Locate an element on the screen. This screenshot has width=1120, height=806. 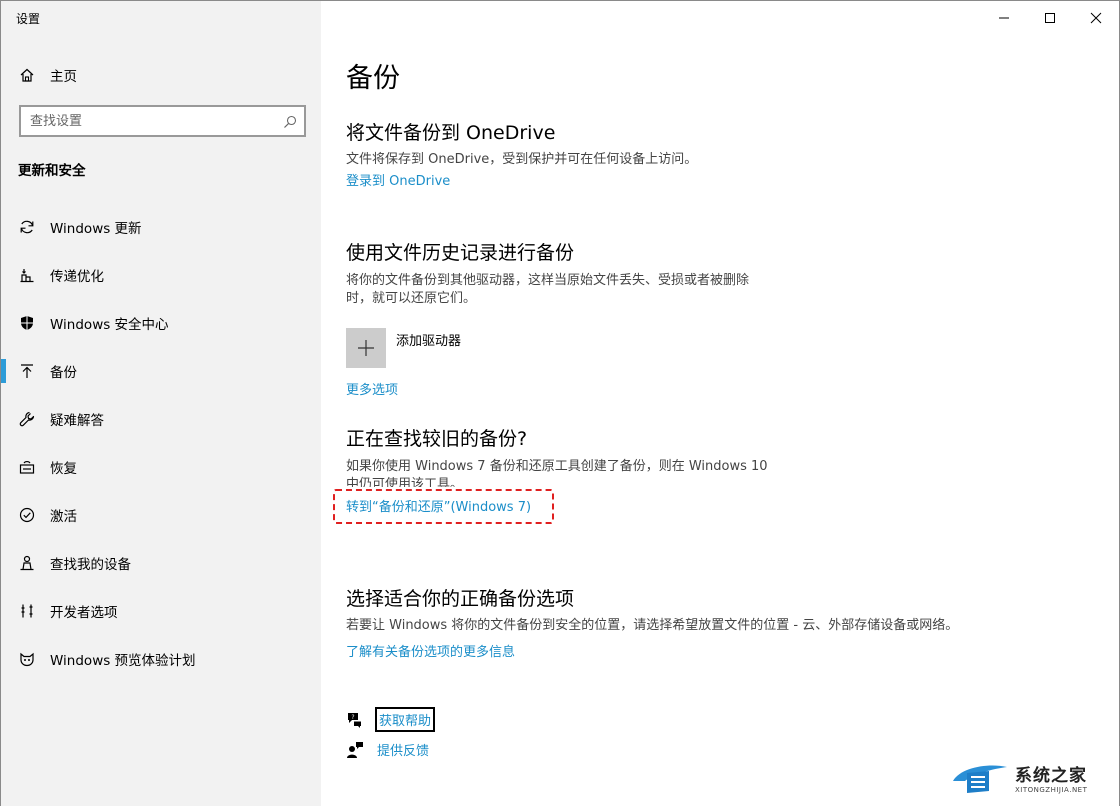
sidebar-item-activation: 激活 is located at coordinates (161, 515).